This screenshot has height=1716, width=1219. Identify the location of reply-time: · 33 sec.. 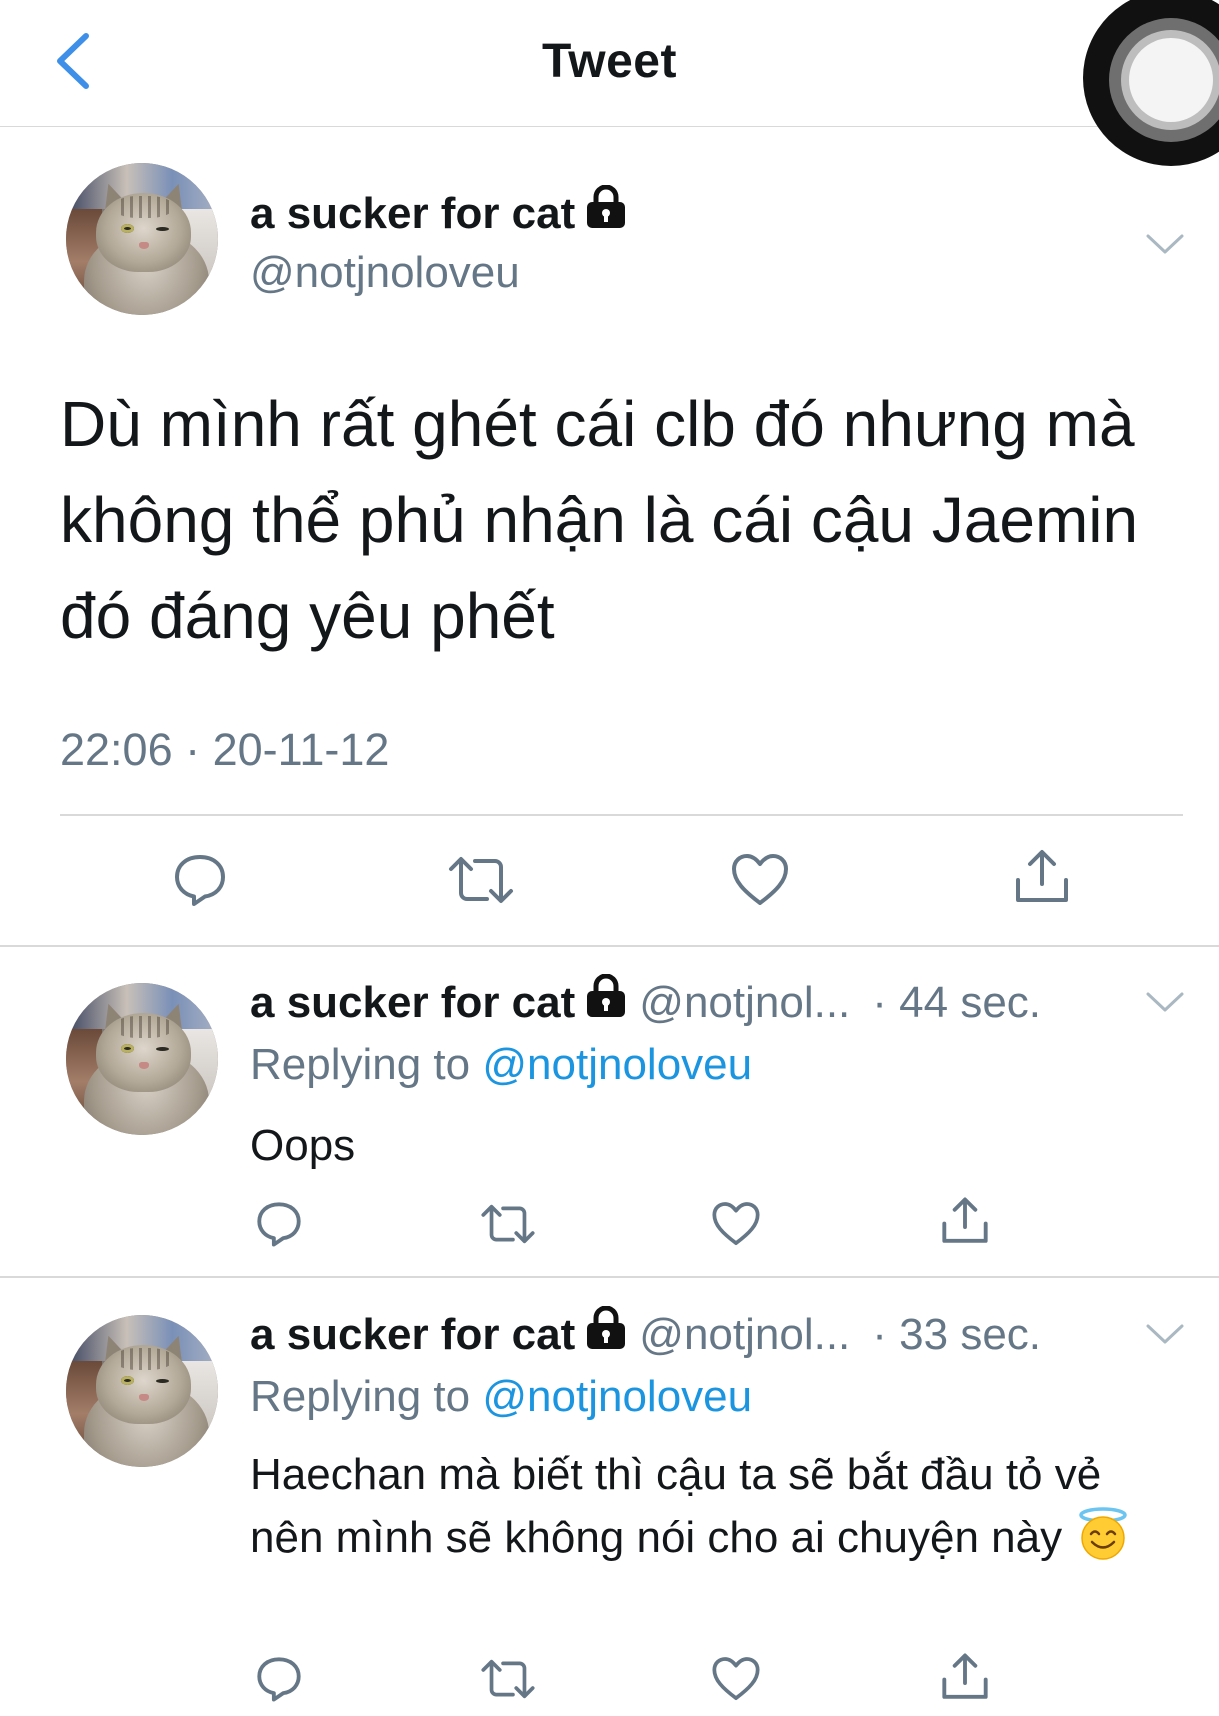
(957, 1335).